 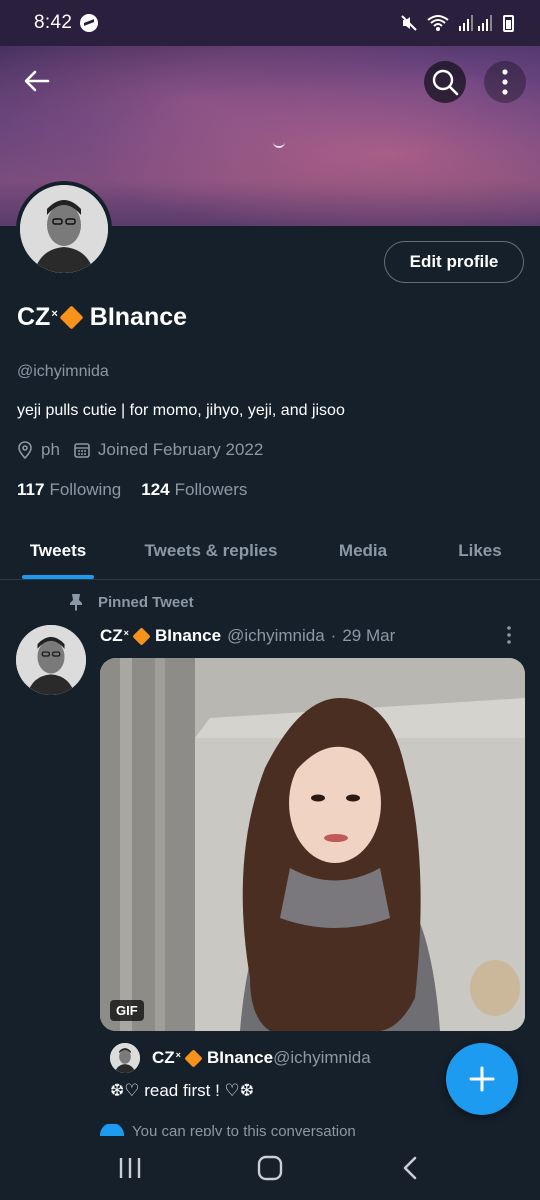 I want to click on tweet-more-button, so click(x=509, y=637).